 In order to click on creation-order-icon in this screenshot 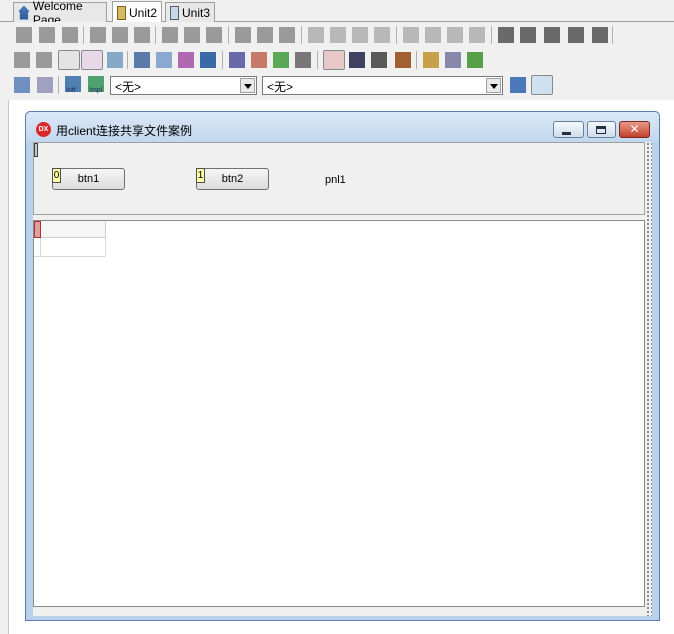, I will do `click(576, 35)`.